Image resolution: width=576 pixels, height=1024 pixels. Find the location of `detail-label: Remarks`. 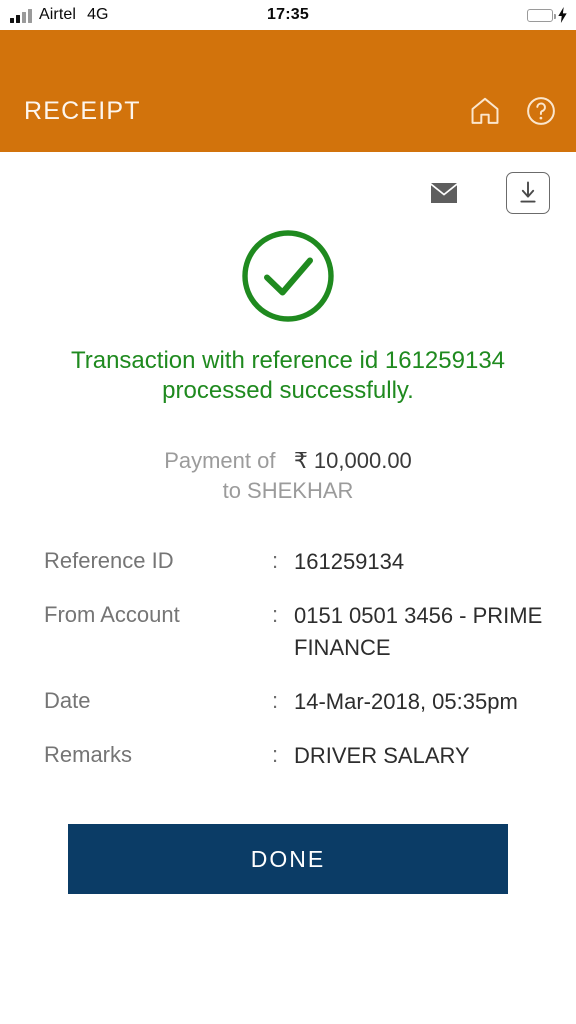

detail-label: Remarks is located at coordinates (88, 754).